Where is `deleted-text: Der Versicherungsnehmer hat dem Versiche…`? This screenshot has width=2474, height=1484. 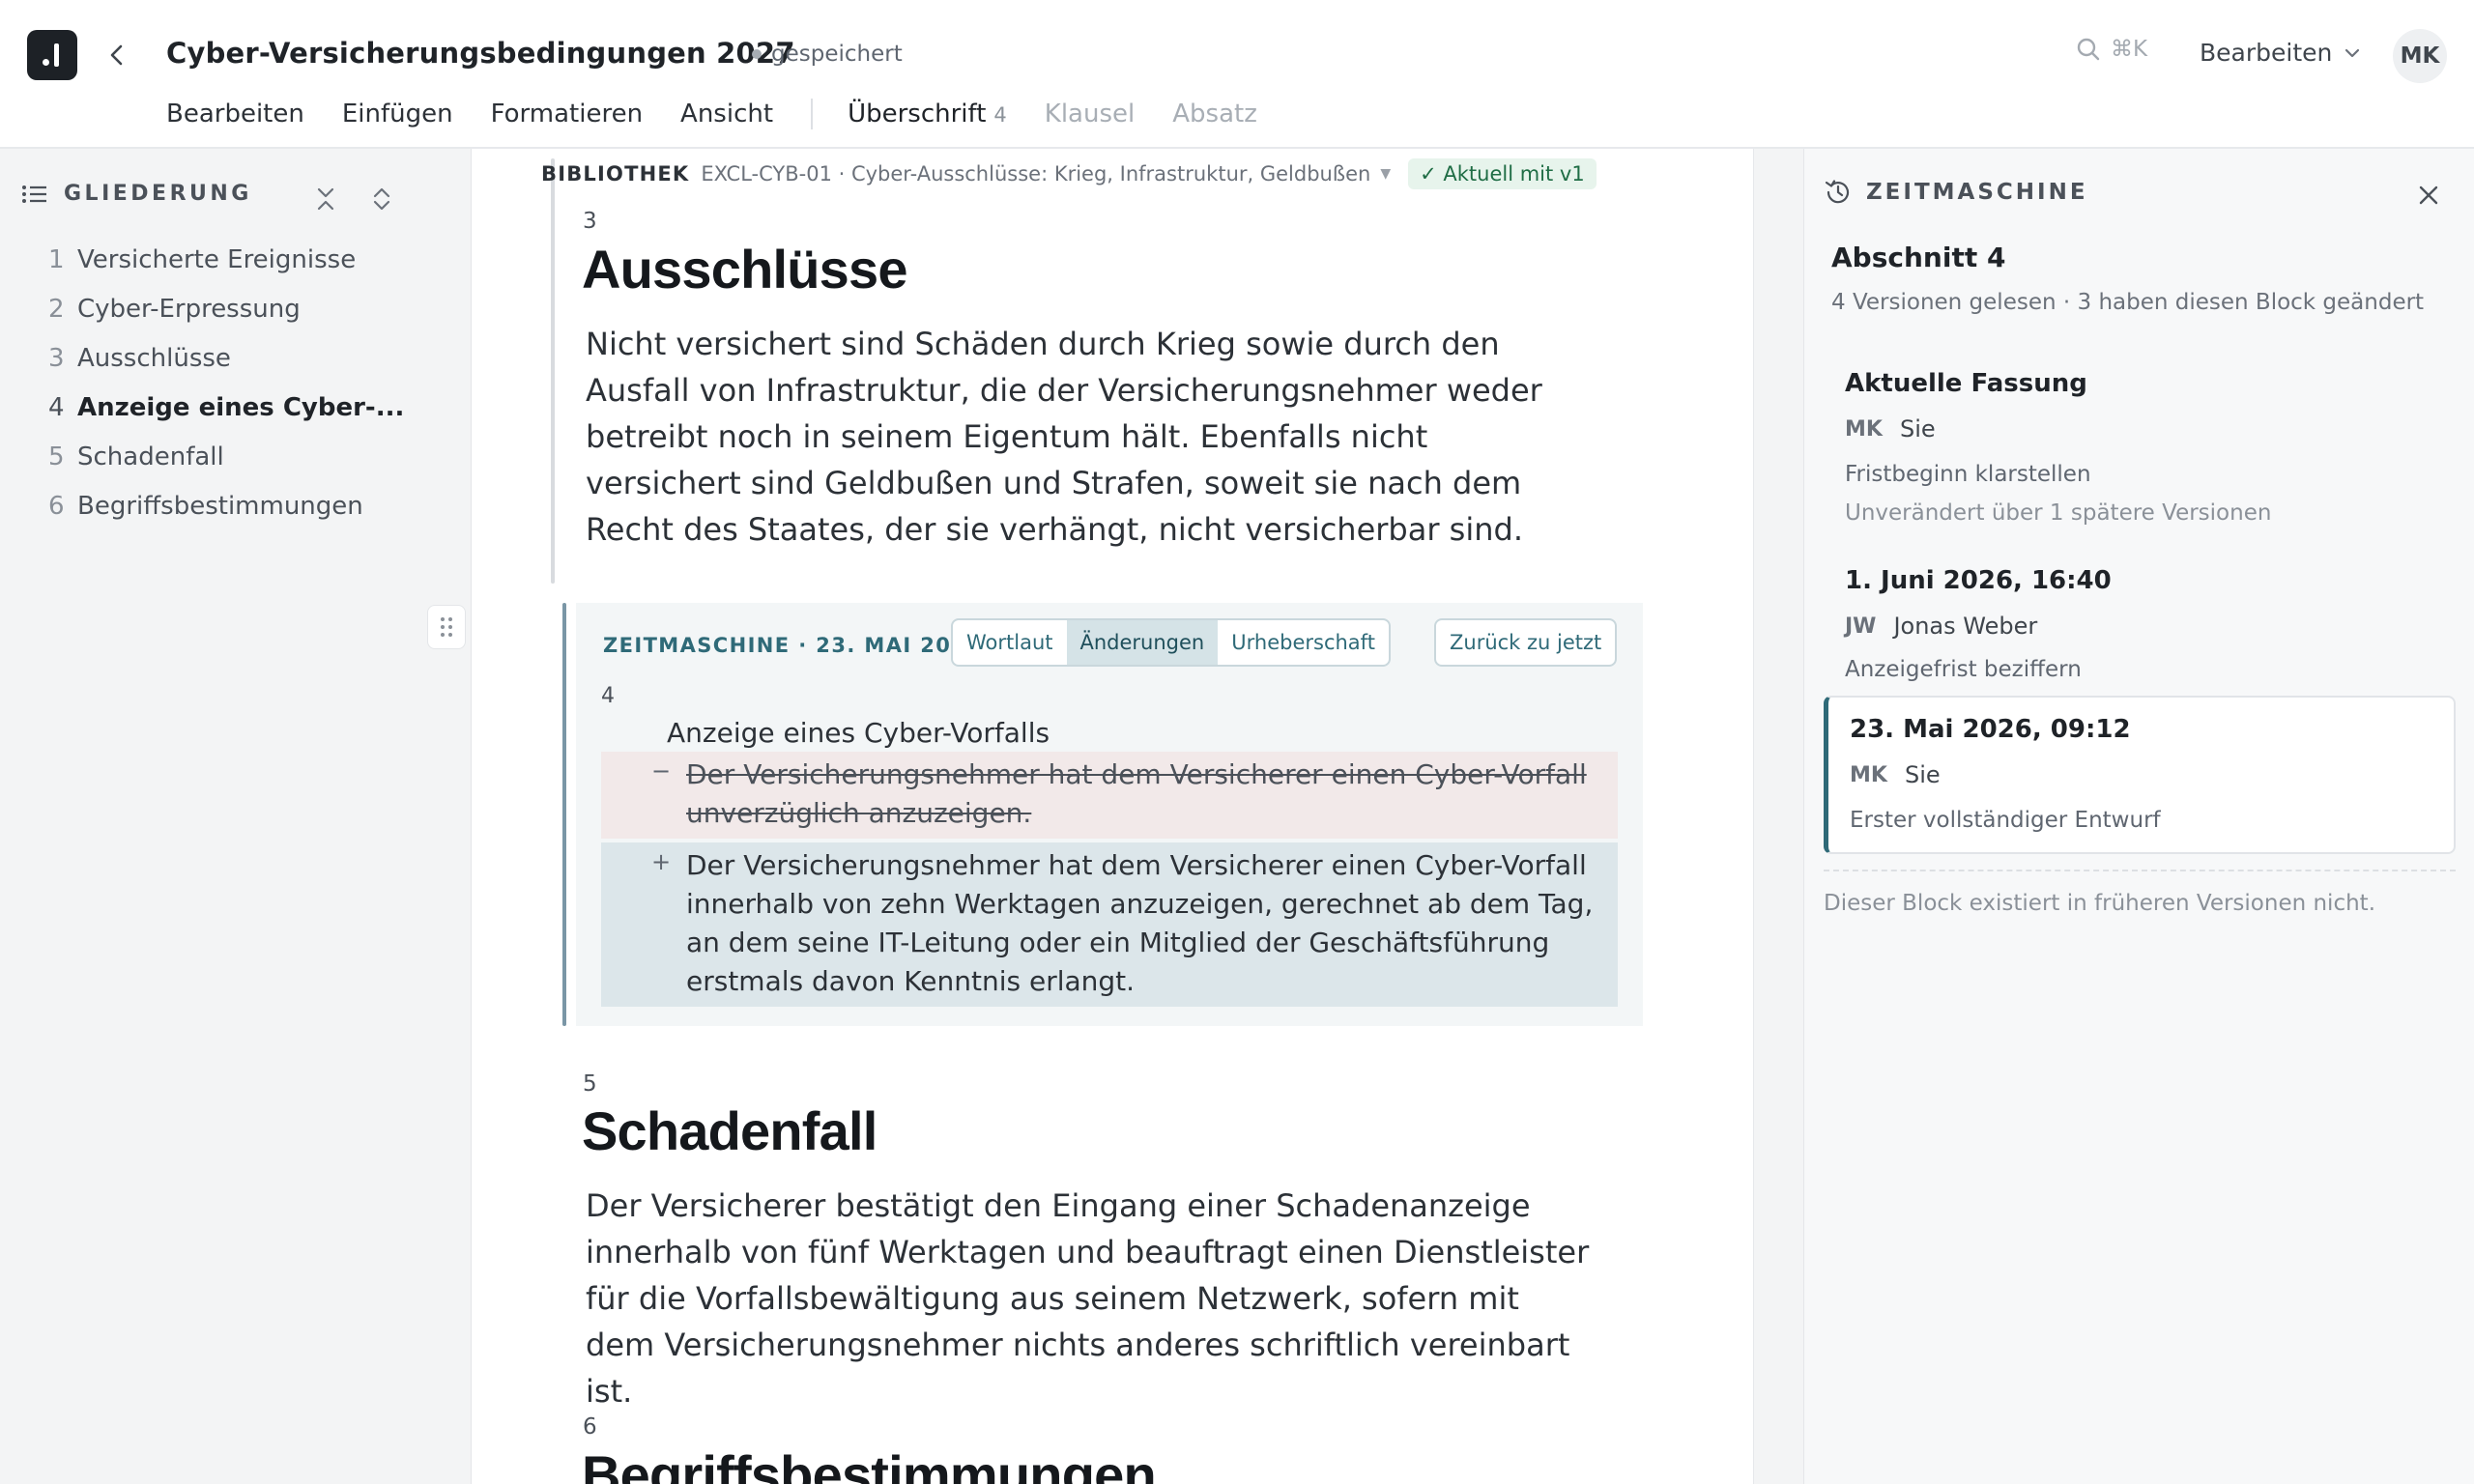 deleted-text: Der Versicherungsnehmer hat dem Versiche… is located at coordinates (1136, 794).